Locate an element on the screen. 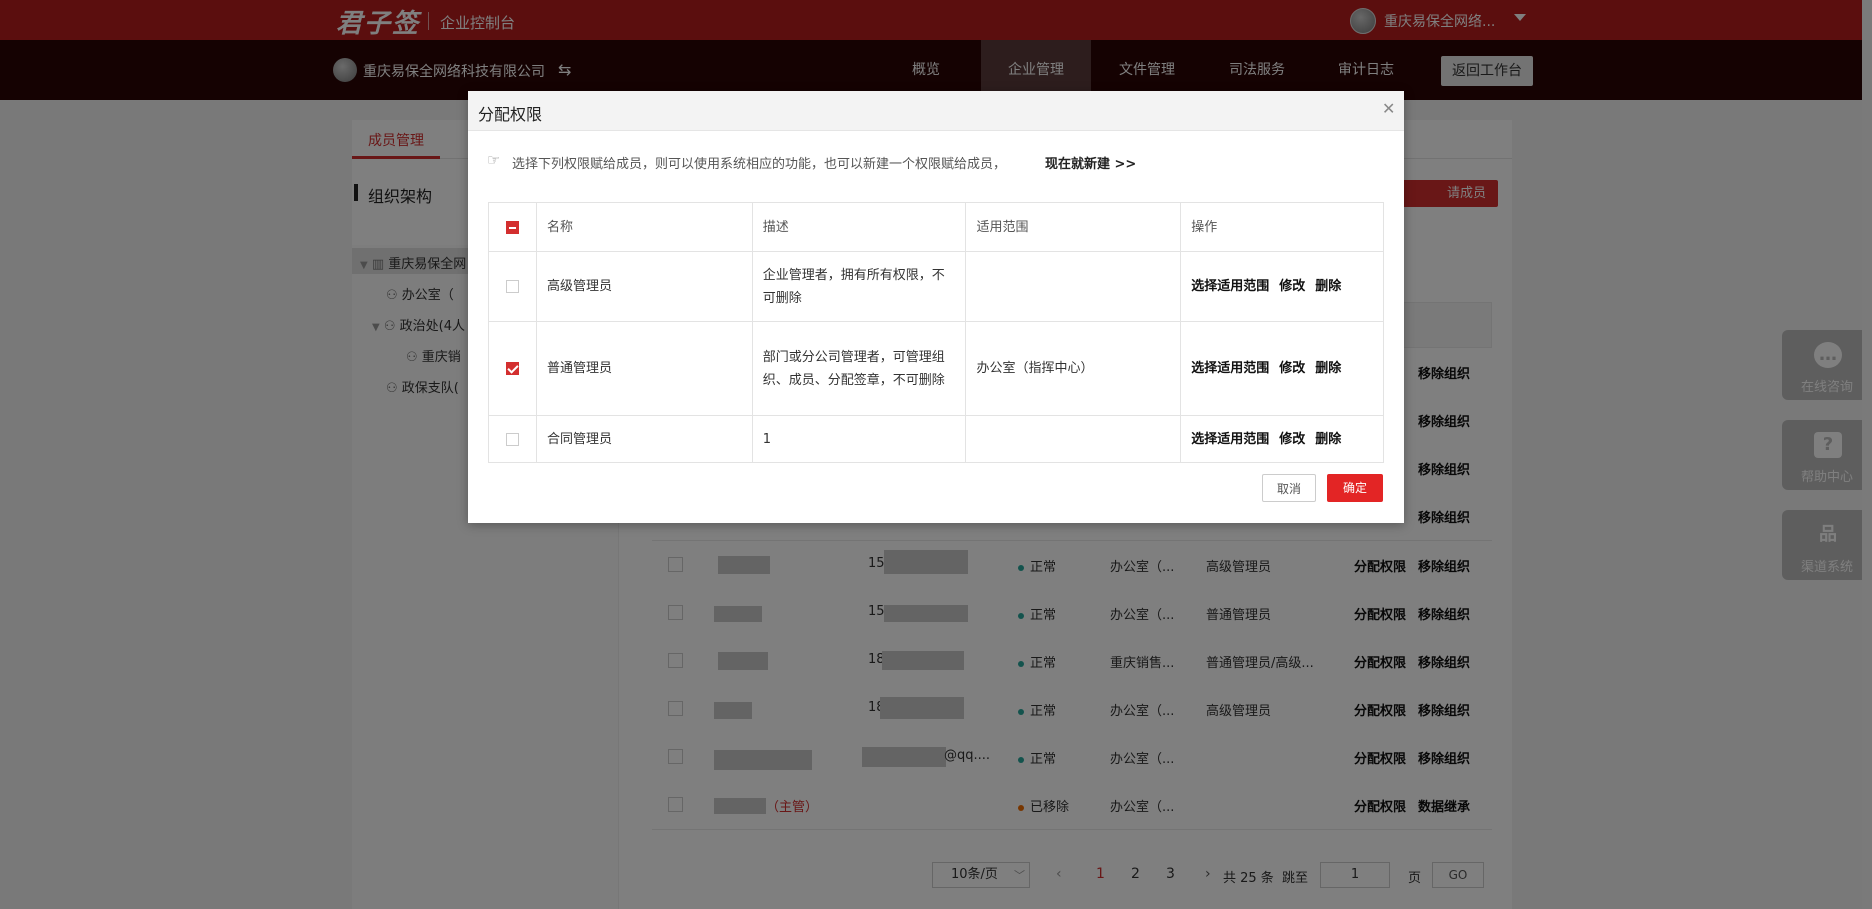  role-desc: 1 is located at coordinates (859, 439).